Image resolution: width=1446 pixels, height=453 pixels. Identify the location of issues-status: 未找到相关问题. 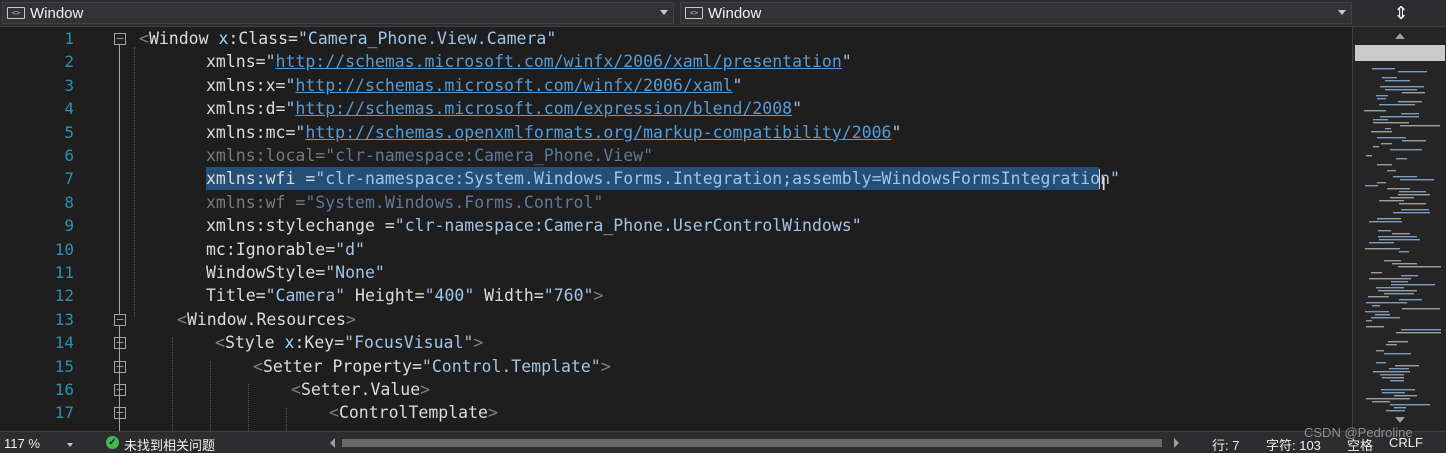
(169, 444).